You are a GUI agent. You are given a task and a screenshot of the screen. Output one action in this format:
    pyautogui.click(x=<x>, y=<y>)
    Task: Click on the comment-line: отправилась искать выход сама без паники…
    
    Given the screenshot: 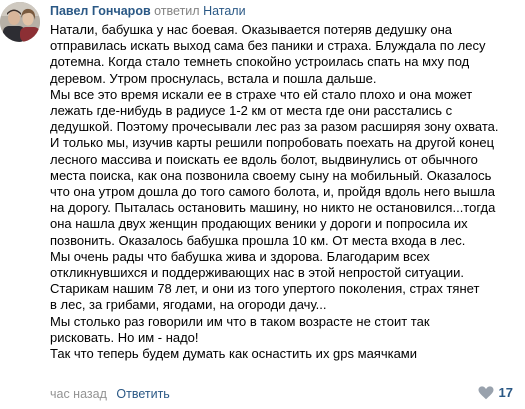 What is the action you would take?
    pyautogui.click(x=268, y=46)
    